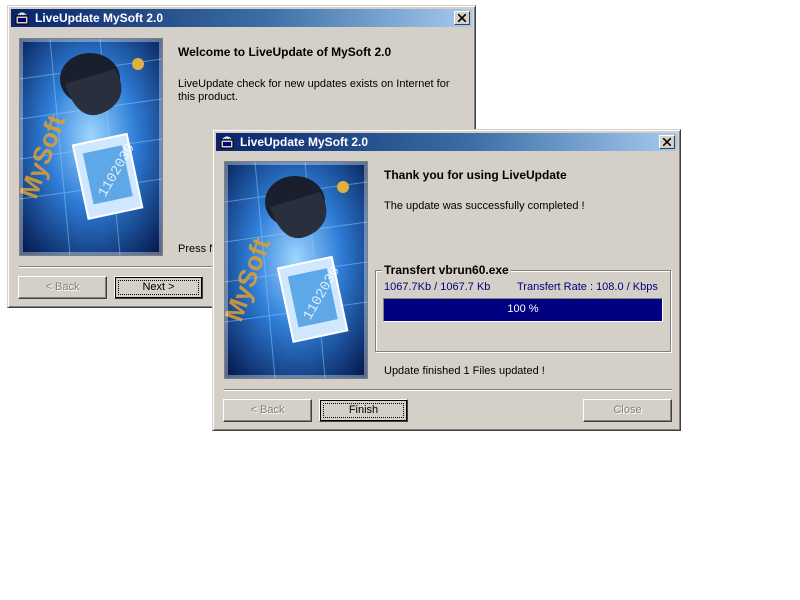 The width and height of the screenshot is (800, 600). I want to click on front-window-splash-image: MySoft 1102030, so click(296, 270).